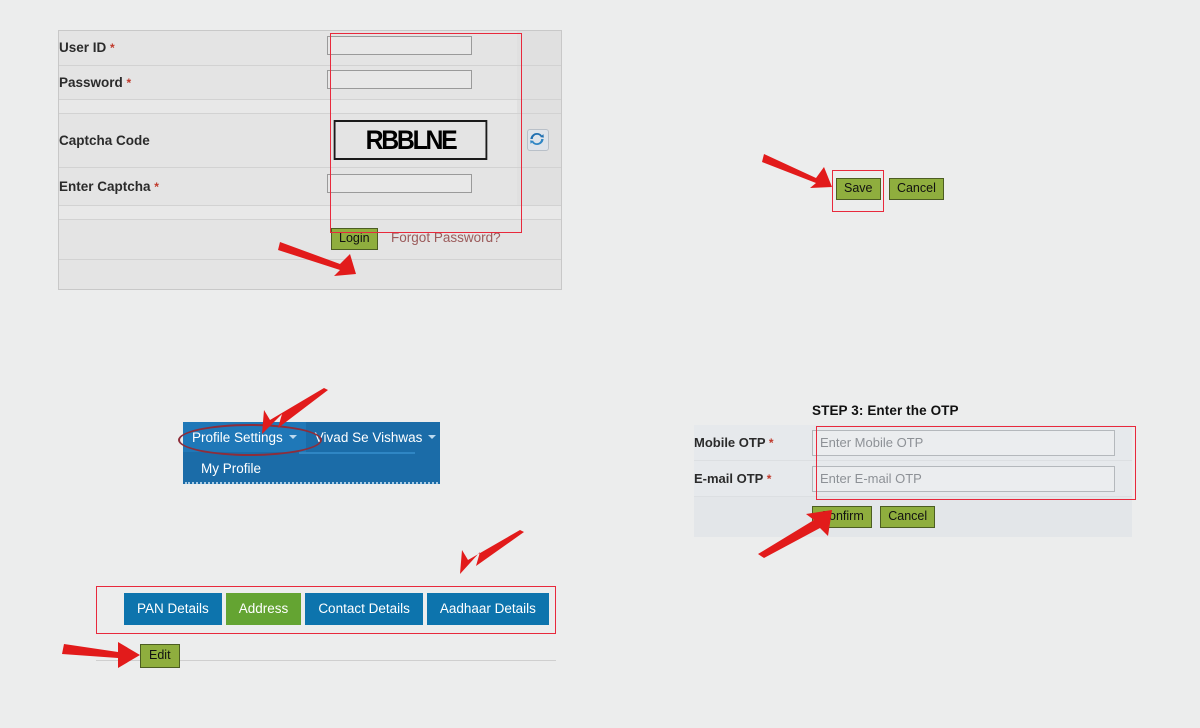  Describe the element at coordinates (730, 442) in the screenshot. I see `mobile-otp-label-text: Mobile OTP` at that location.